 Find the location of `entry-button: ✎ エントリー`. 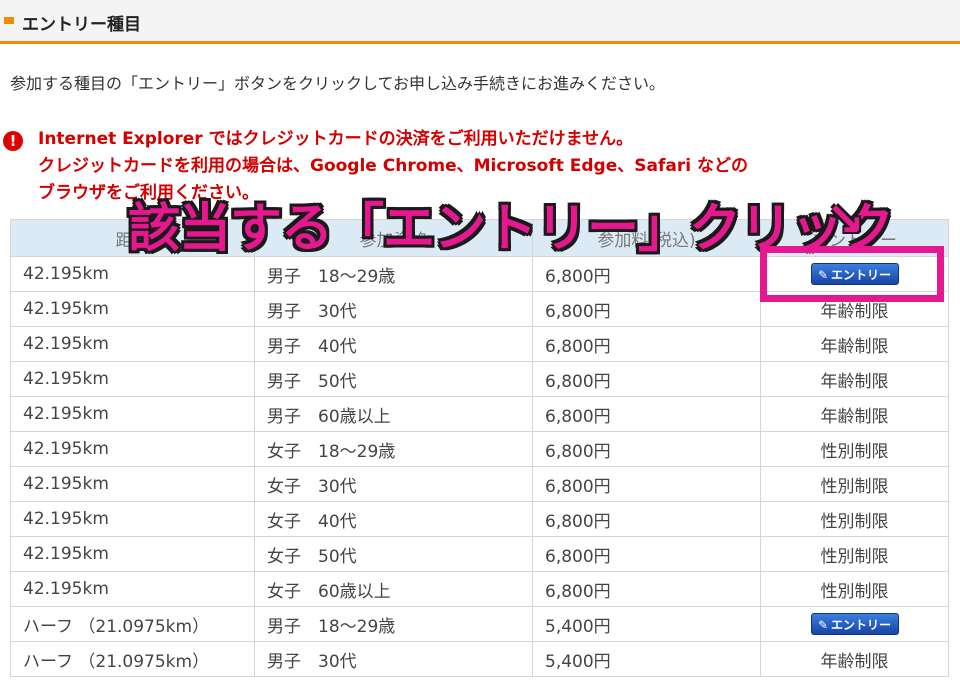

entry-button: ✎ エントリー is located at coordinates (854, 624).